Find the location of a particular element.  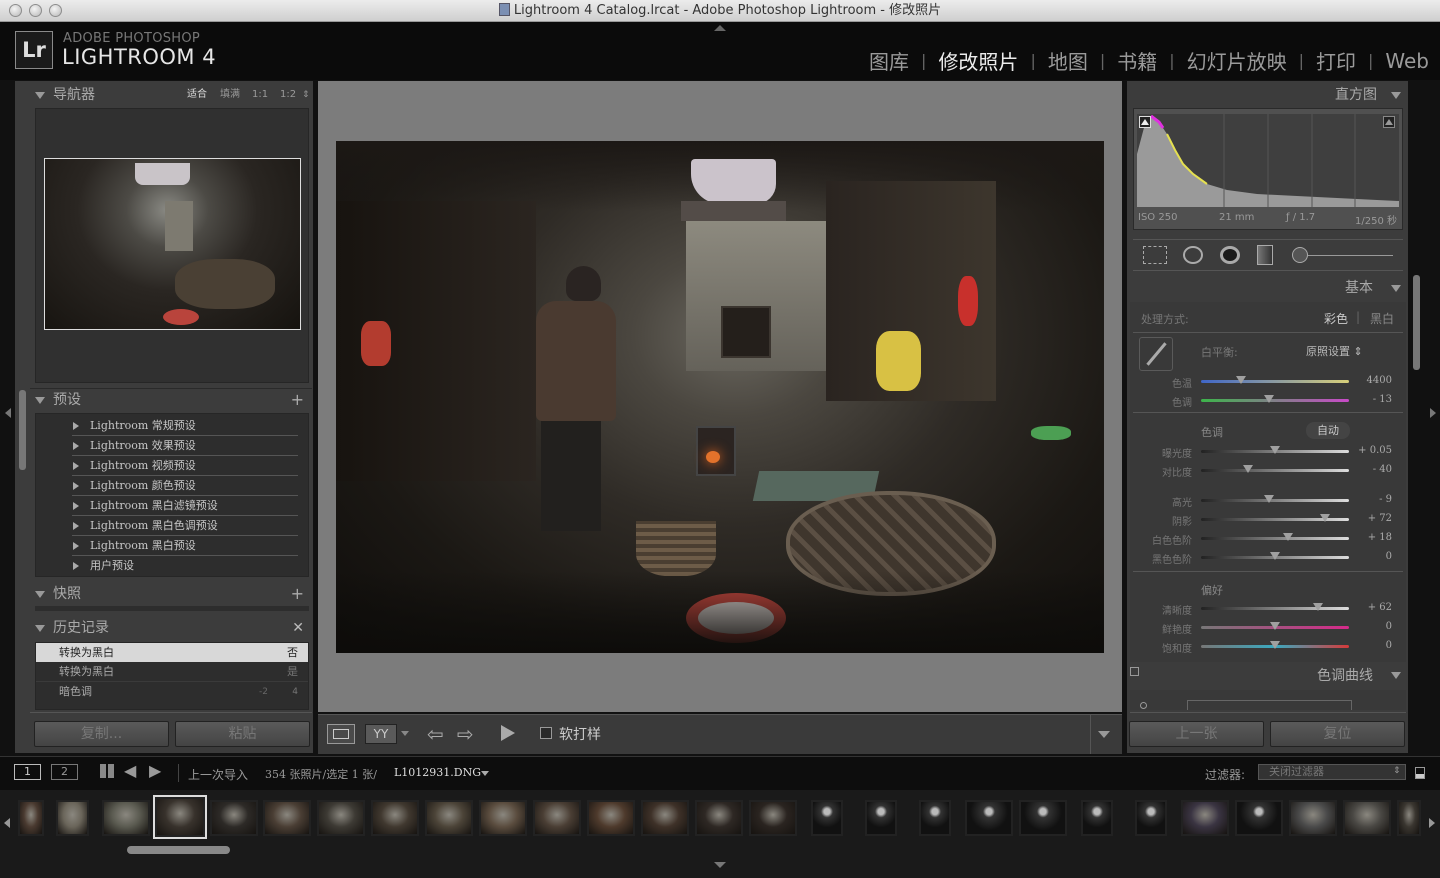

histogram-graph is located at coordinates (1268, 160).